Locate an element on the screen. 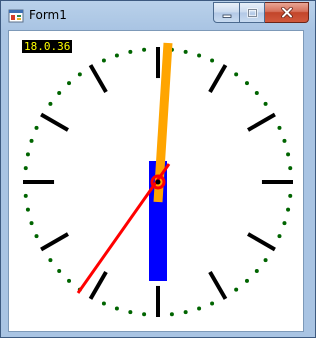 This screenshot has height=338, width=320. close-button is located at coordinates (287, 12).